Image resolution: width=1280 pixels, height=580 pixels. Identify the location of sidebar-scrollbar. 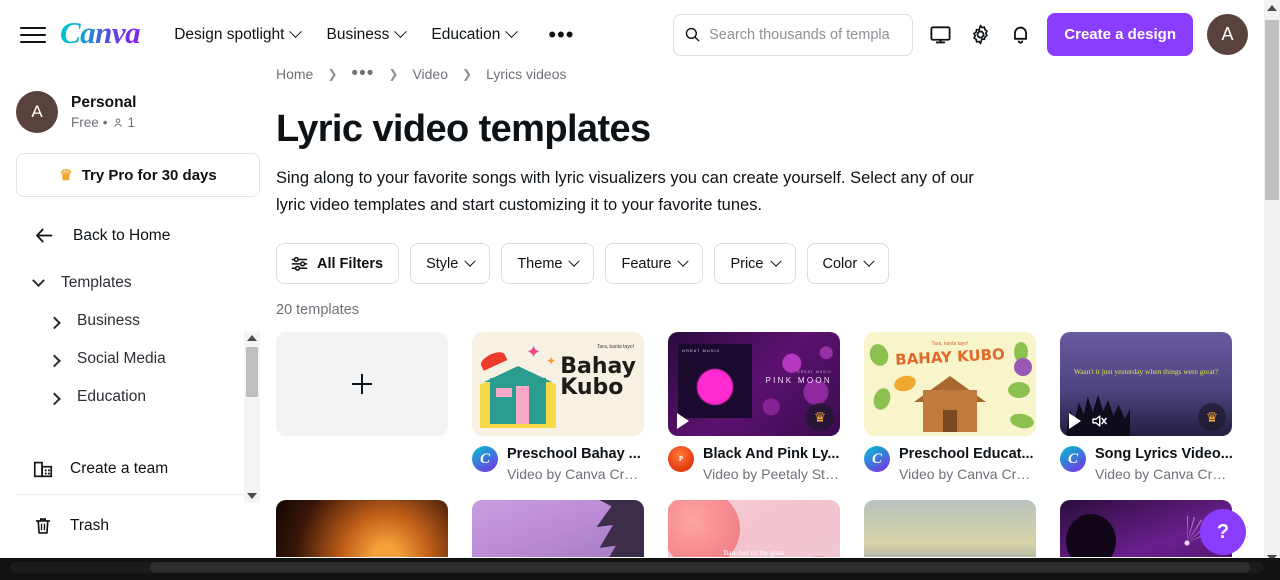
(252, 417).